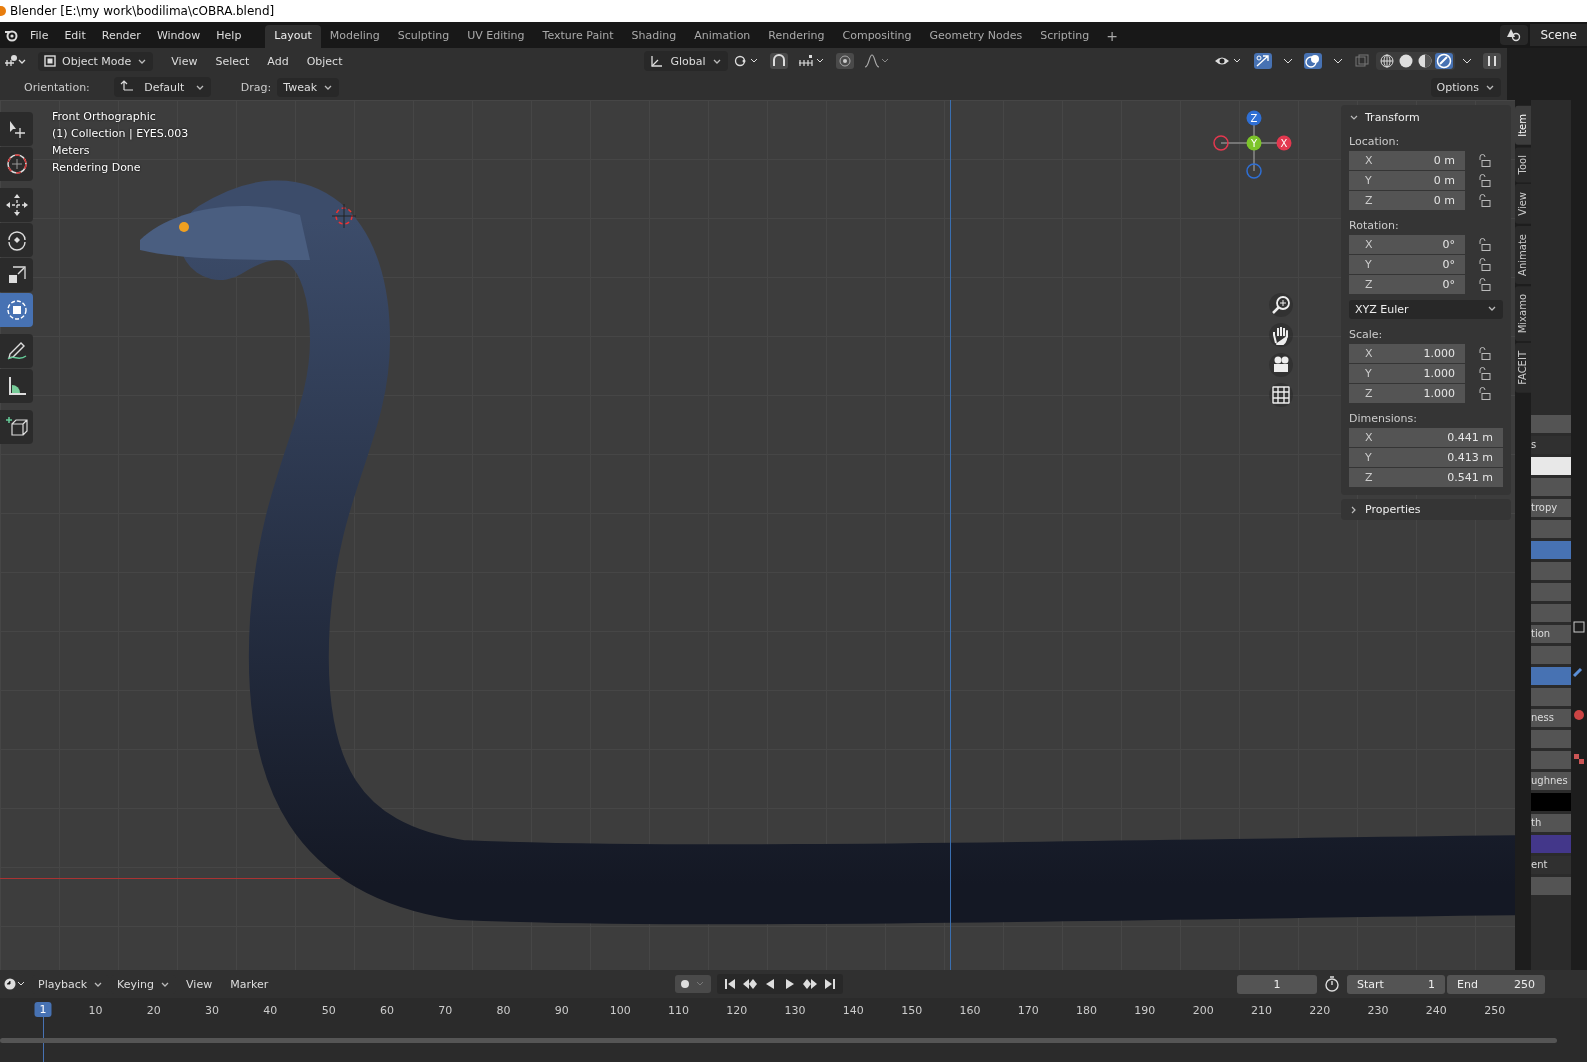  What do you see at coordinates (1396, 984) in the screenshot?
I see `start-frame-field: Start 1` at bounding box center [1396, 984].